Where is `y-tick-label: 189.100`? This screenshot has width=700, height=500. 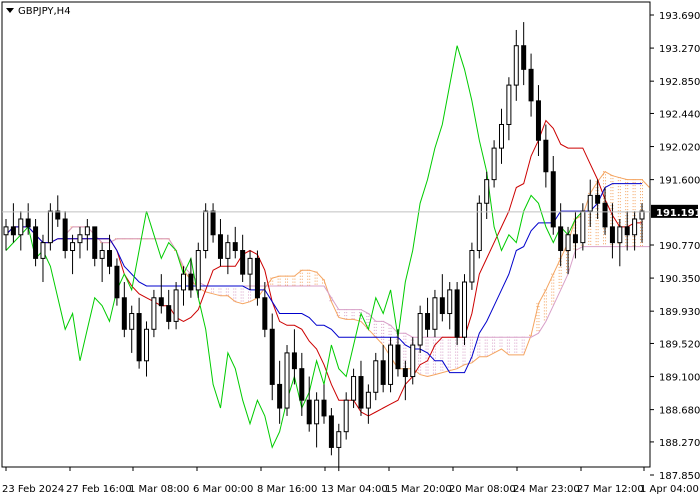
y-tick-label: 189.100 is located at coordinates (679, 378).